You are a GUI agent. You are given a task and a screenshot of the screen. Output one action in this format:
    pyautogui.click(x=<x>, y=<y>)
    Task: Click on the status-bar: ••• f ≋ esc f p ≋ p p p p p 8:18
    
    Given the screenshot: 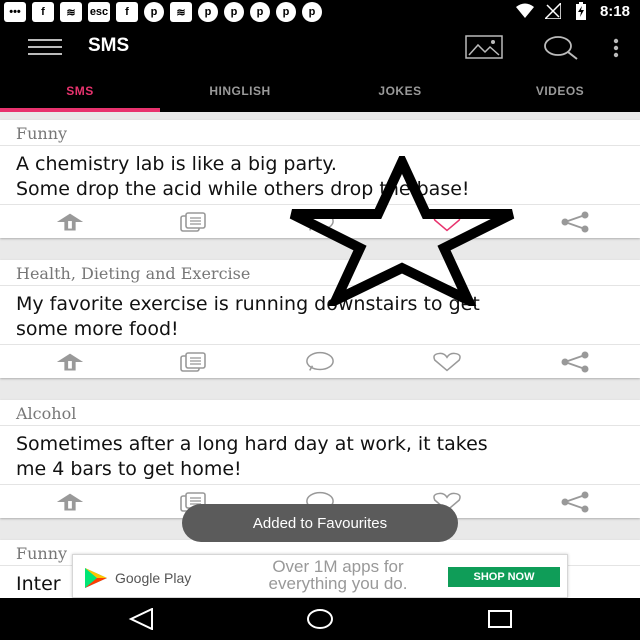 What is the action you would take?
    pyautogui.click(x=320, y=12)
    